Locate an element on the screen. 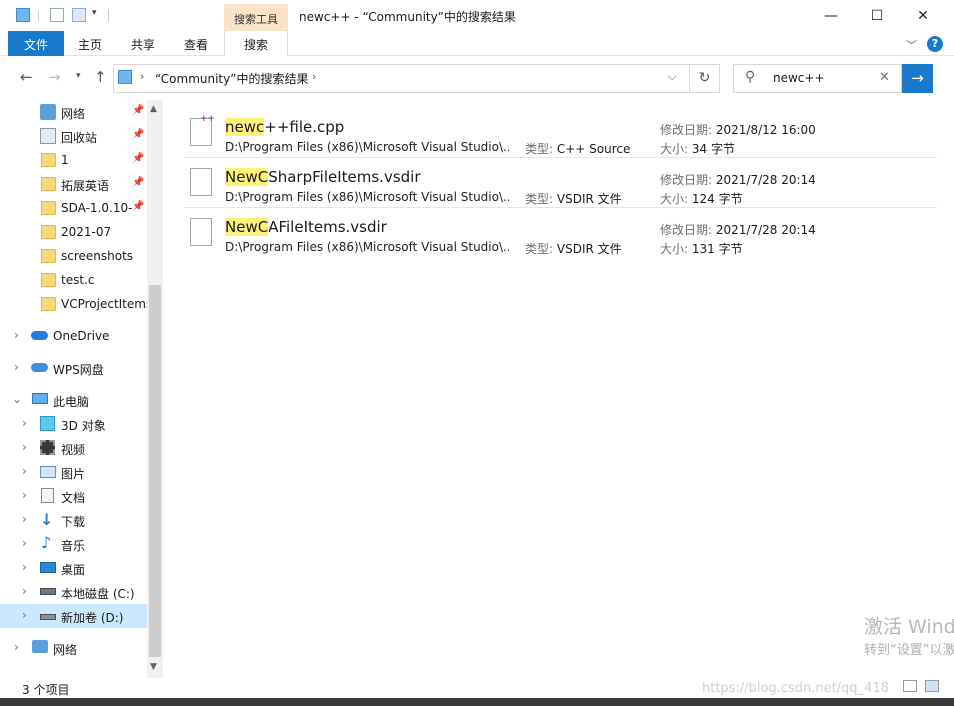 This screenshot has width=954, height=706. result-date: 2021/7/28 20:14 is located at coordinates (765, 180).